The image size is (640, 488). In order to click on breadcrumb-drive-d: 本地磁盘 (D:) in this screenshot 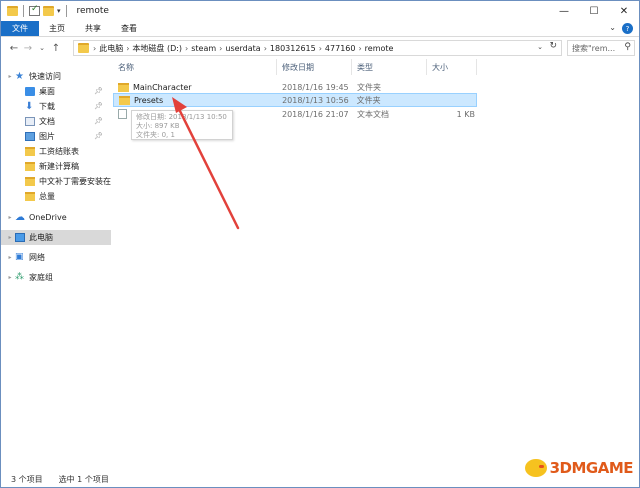, I will do `click(157, 48)`.